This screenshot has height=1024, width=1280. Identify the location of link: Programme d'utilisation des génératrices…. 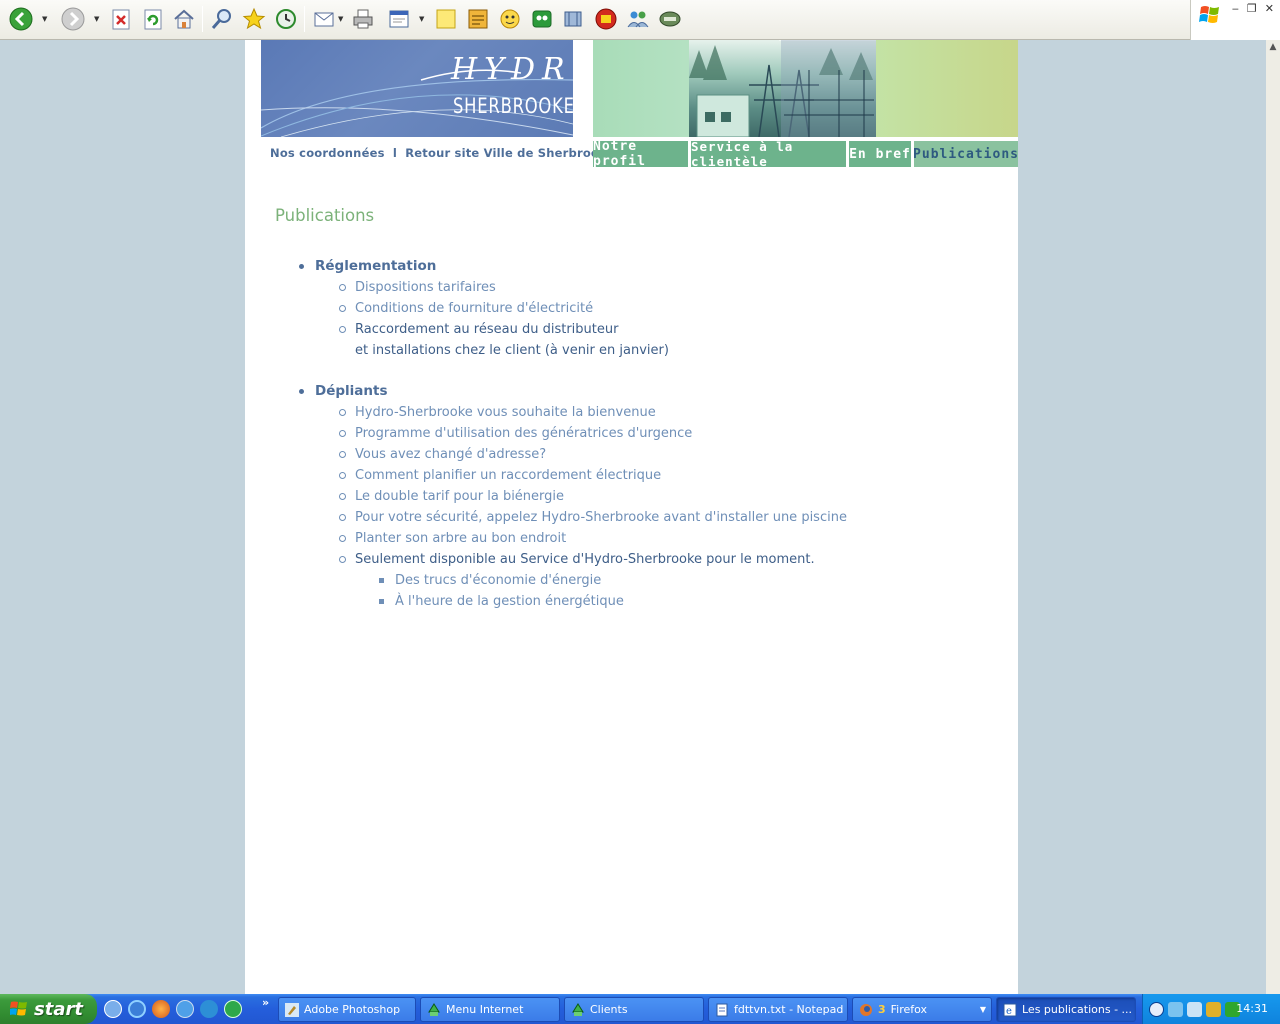
(523, 433).